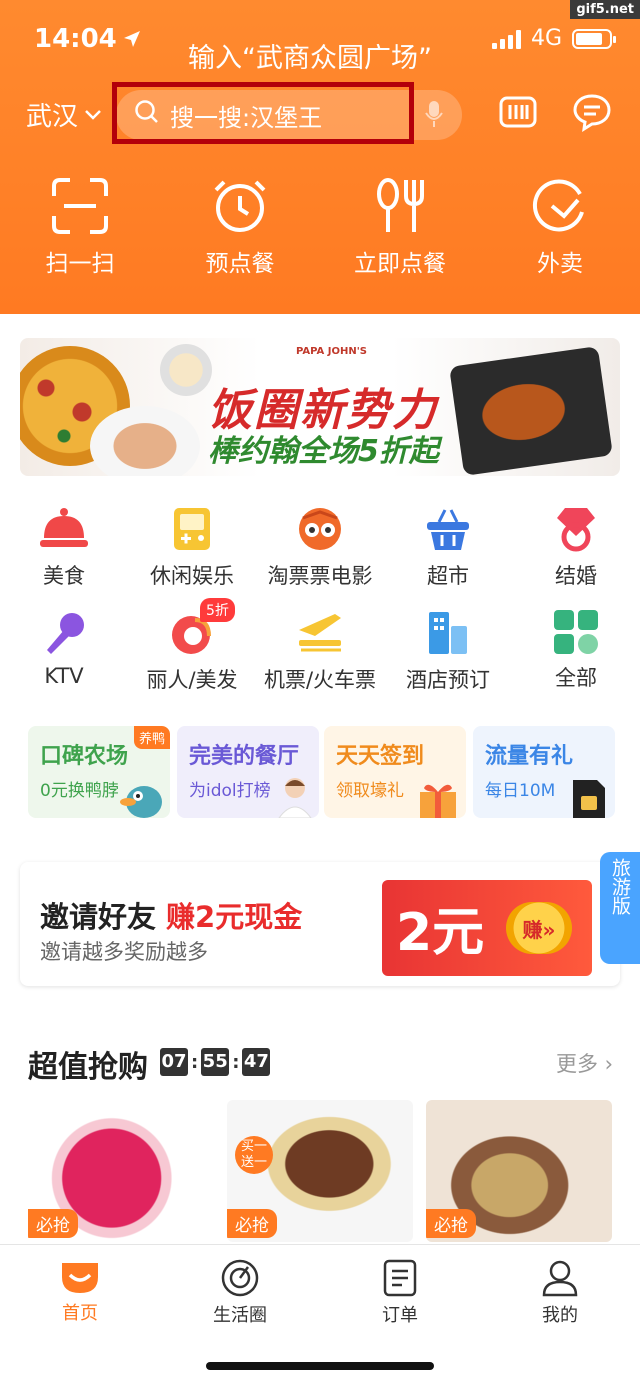 The height and width of the screenshot is (1386, 640). Describe the element at coordinates (576, 576) in the screenshot. I see `category-wedding-label: 结婚` at that location.